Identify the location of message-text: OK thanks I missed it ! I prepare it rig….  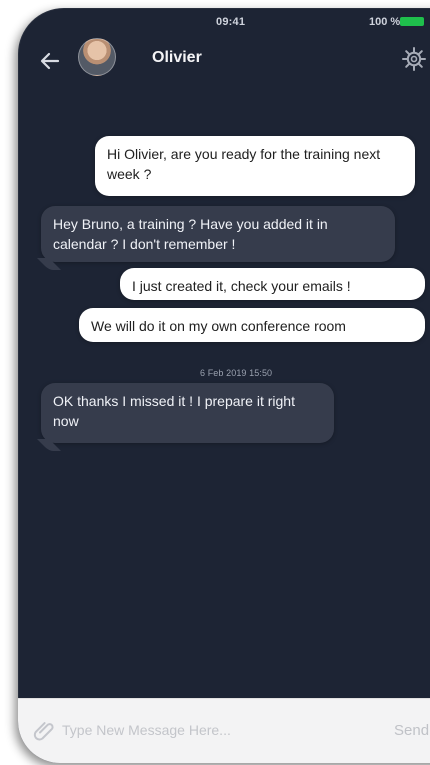
(174, 411).